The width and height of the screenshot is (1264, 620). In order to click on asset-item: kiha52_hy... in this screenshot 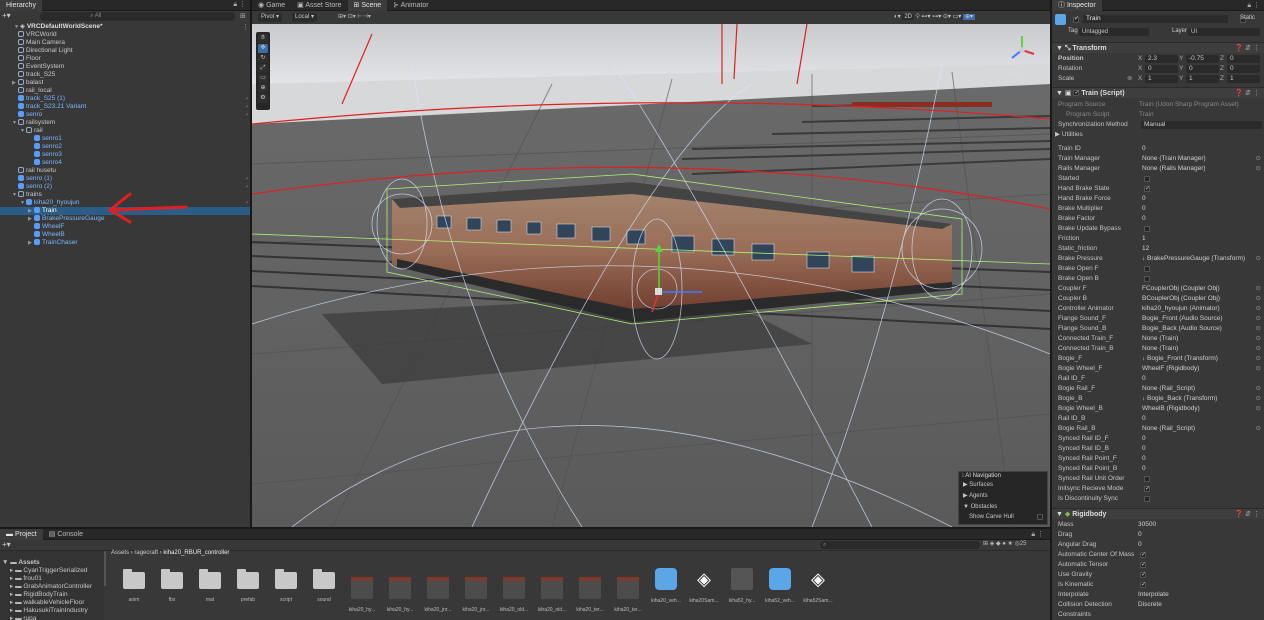, I will do `click(742, 588)`.